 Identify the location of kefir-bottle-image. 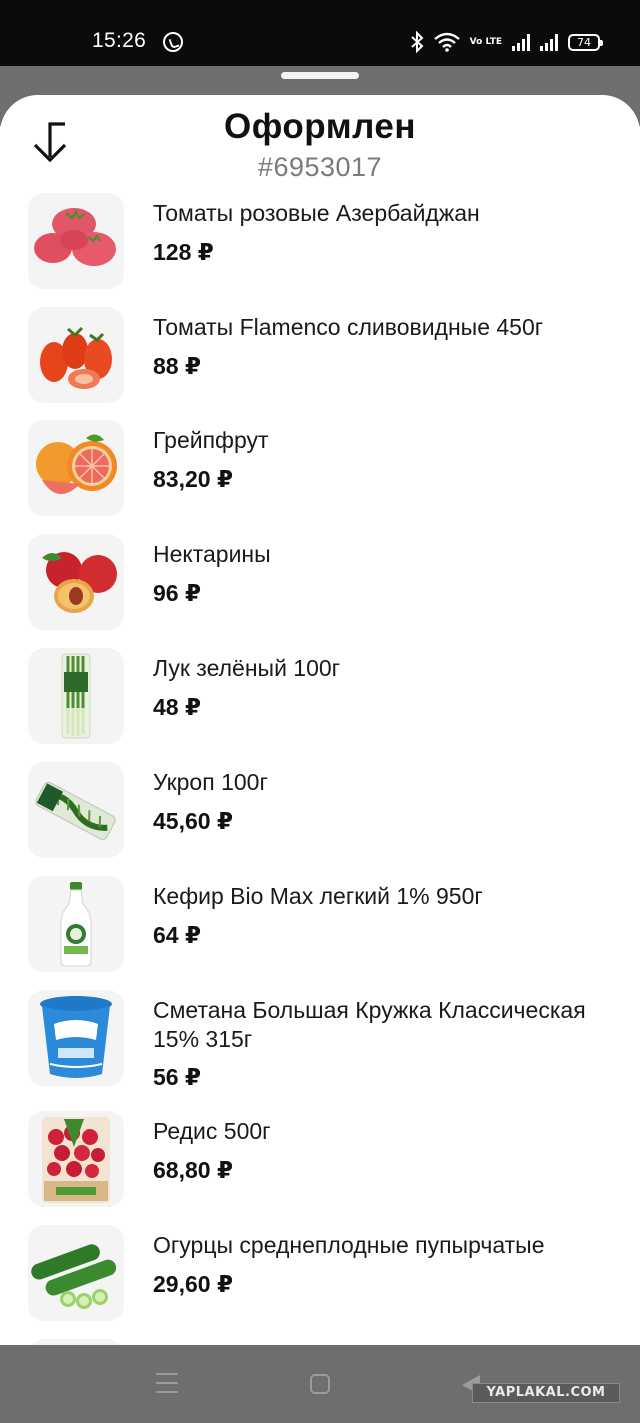
(76, 924).